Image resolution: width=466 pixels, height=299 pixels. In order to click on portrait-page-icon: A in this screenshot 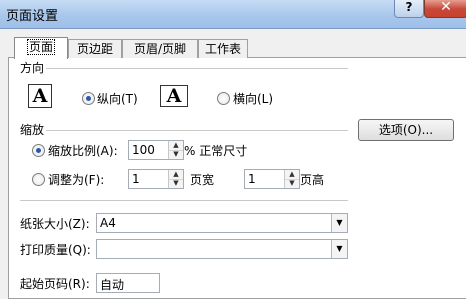, I will do `click(40, 96)`.